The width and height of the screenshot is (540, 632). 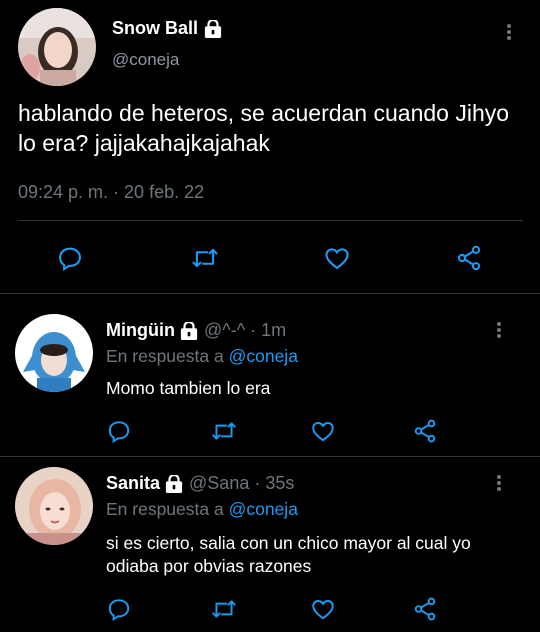 What do you see at coordinates (245, 330) in the screenshot?
I see `handle-timestamp: @^-^ · 1m` at bounding box center [245, 330].